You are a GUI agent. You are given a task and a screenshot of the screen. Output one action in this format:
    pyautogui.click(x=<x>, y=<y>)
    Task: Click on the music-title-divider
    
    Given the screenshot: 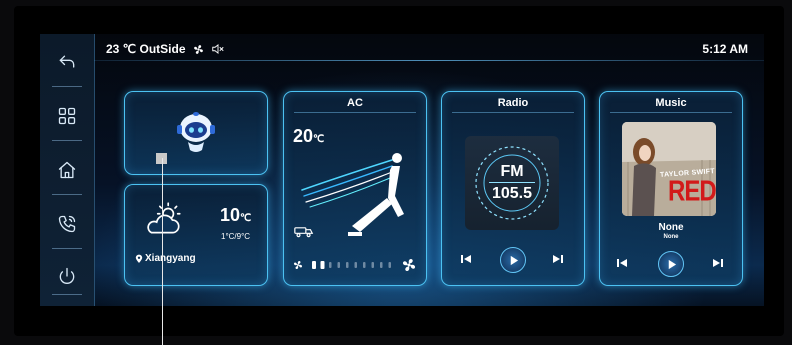 What is the action you would take?
    pyautogui.click(x=671, y=112)
    